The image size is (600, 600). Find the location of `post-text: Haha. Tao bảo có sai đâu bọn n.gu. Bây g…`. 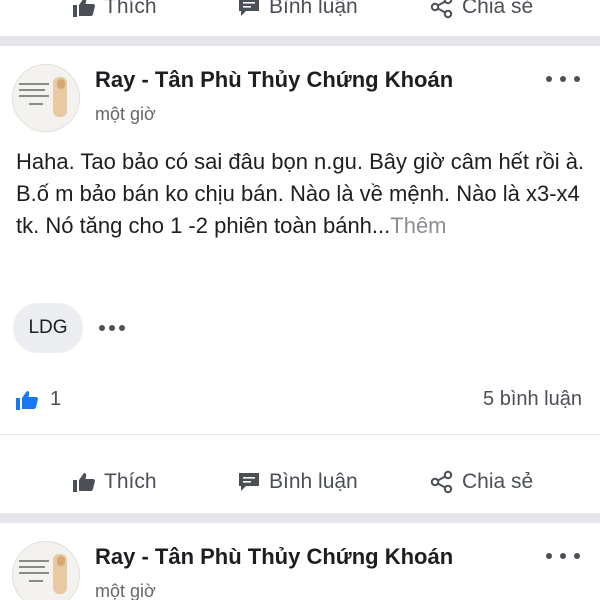

post-text: Haha. Tao bảo có sai đâu bọn n.gu. Bây g… is located at coordinates (300, 193).